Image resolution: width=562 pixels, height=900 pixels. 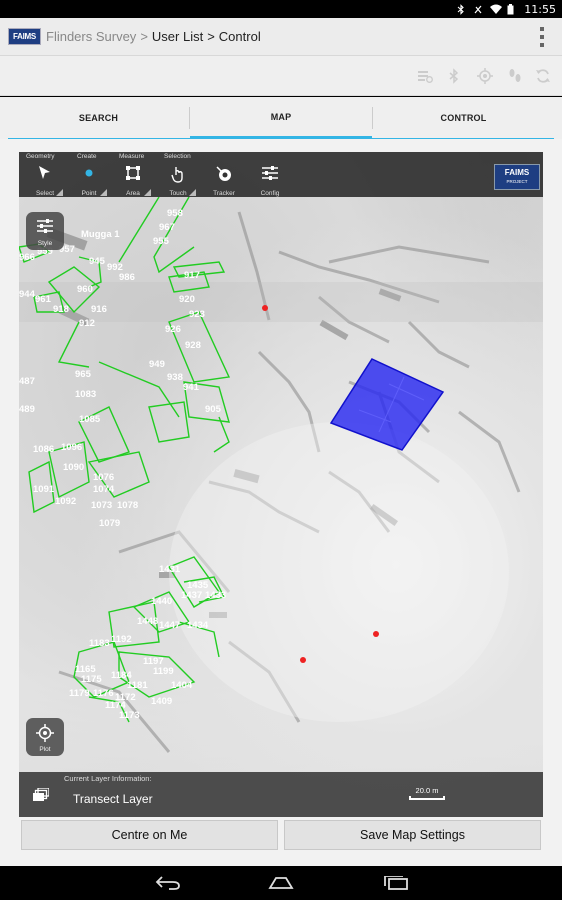 What do you see at coordinates (71, 447) in the screenshot?
I see `svg-text: 1096` at bounding box center [71, 447].